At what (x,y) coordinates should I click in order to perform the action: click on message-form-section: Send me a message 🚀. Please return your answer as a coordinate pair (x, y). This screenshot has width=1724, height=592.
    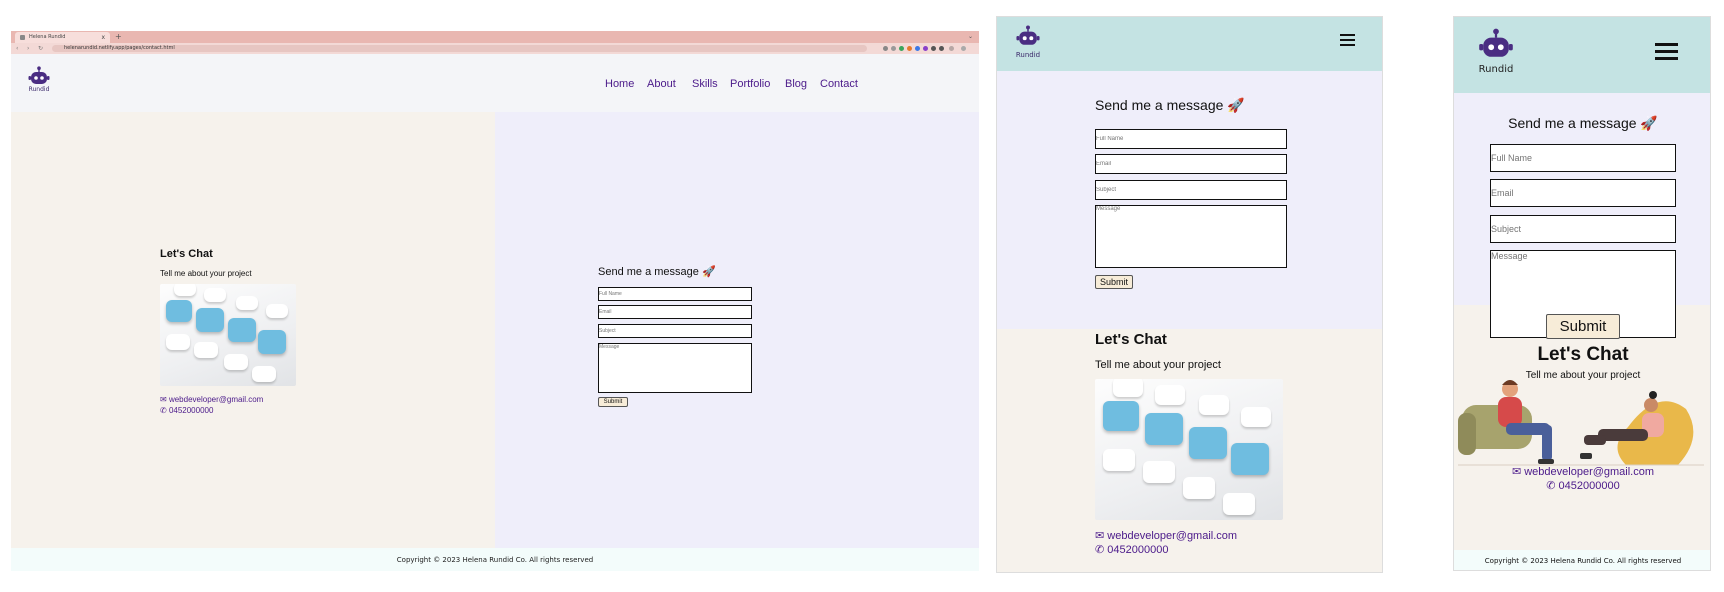
    Looking at the image, I should click on (1582, 215).